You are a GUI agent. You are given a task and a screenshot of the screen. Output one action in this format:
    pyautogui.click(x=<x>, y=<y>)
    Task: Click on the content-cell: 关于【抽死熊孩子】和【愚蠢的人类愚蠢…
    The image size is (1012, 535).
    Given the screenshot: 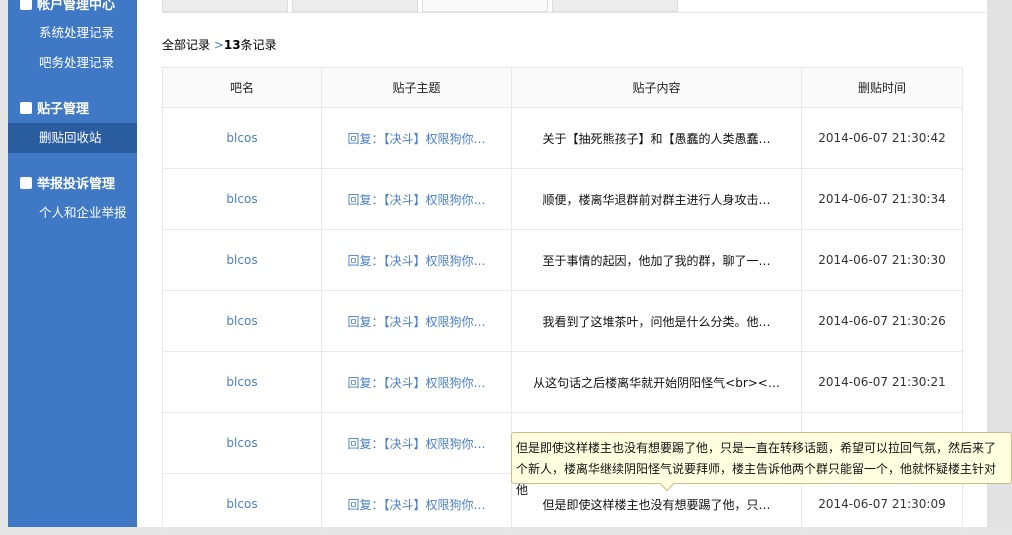 What is the action you would take?
    pyautogui.click(x=656, y=138)
    